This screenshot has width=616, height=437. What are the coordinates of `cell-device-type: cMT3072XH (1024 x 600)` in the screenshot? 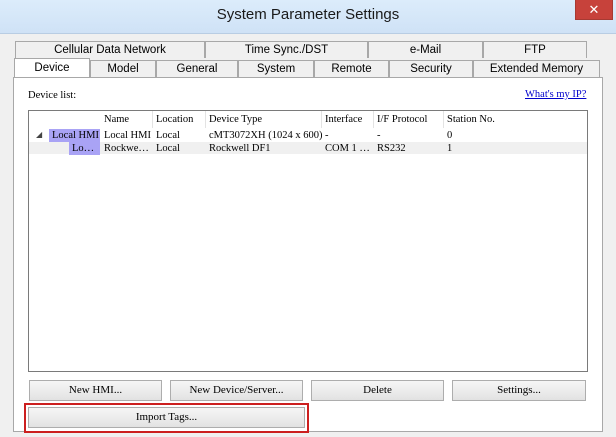 It's located at (265, 135).